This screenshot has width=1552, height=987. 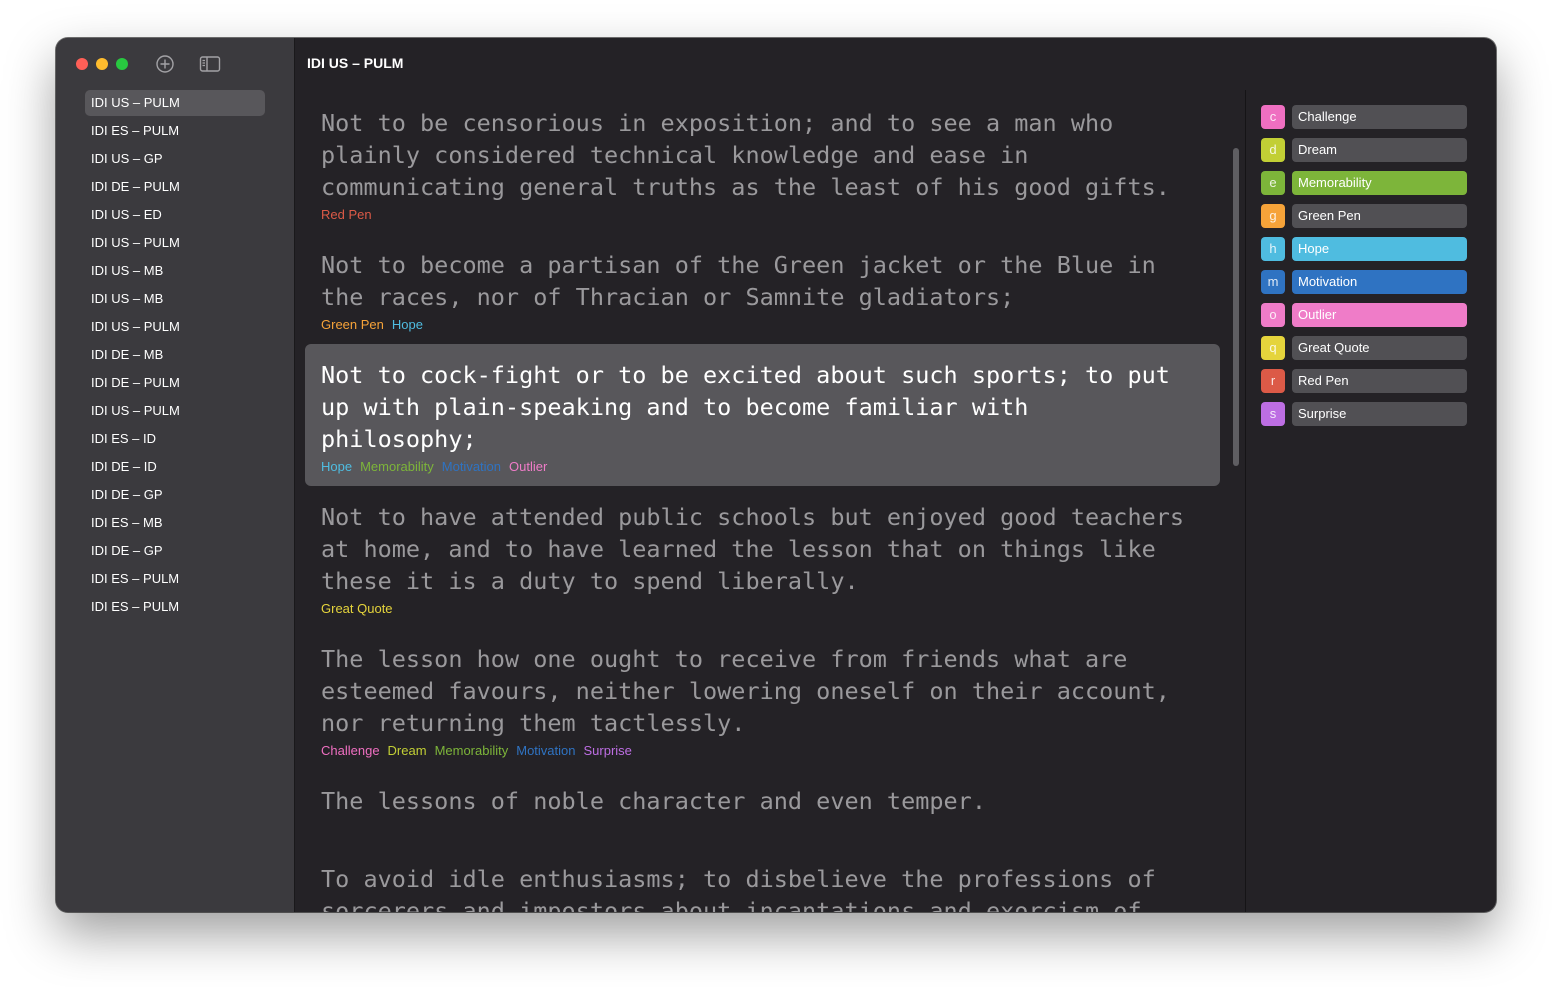 What do you see at coordinates (762, 609) in the screenshot?
I see `paragraph-tags: Great Quote` at bounding box center [762, 609].